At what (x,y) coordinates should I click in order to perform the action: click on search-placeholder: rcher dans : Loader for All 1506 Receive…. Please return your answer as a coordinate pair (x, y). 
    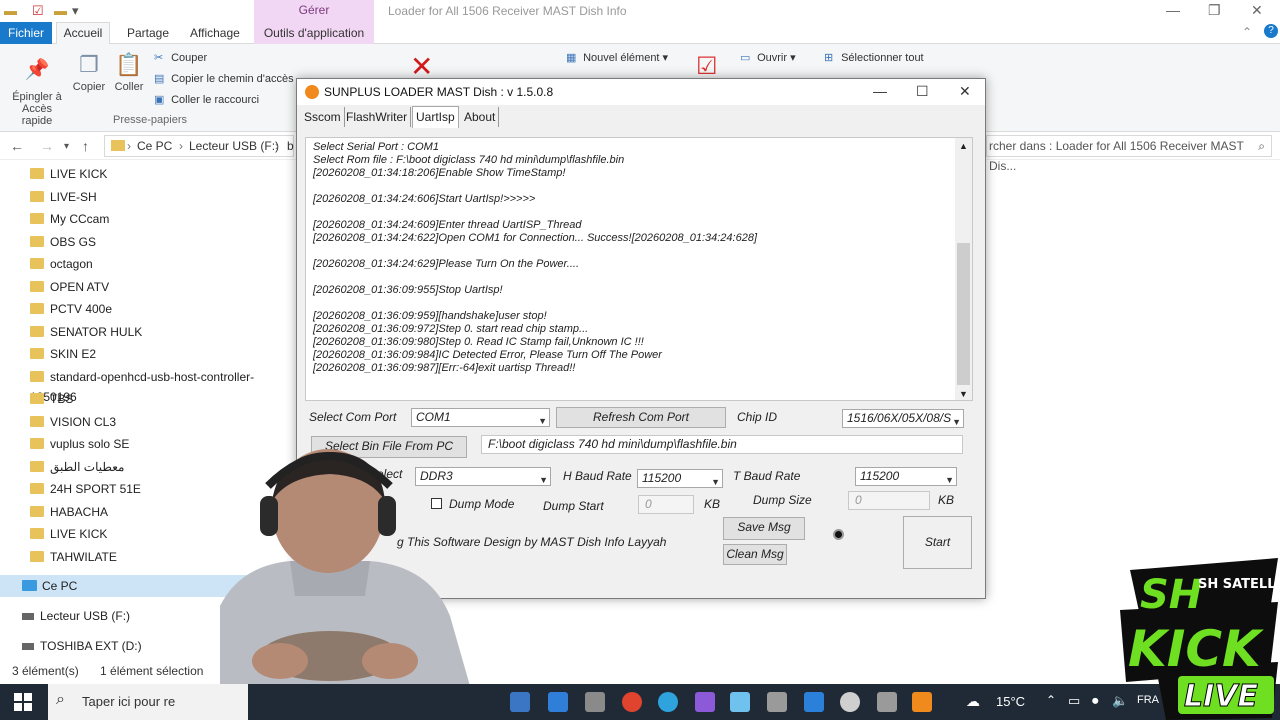
    Looking at the image, I should click on (1116, 156).